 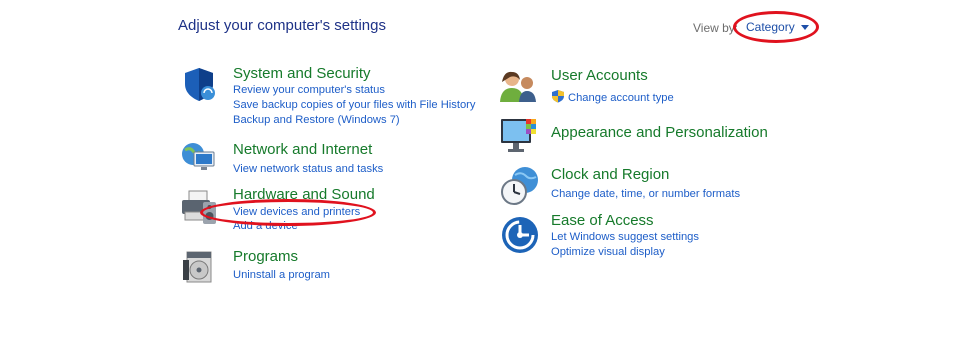 I want to click on link-change-account-type: Change account type, so click(x=612, y=96).